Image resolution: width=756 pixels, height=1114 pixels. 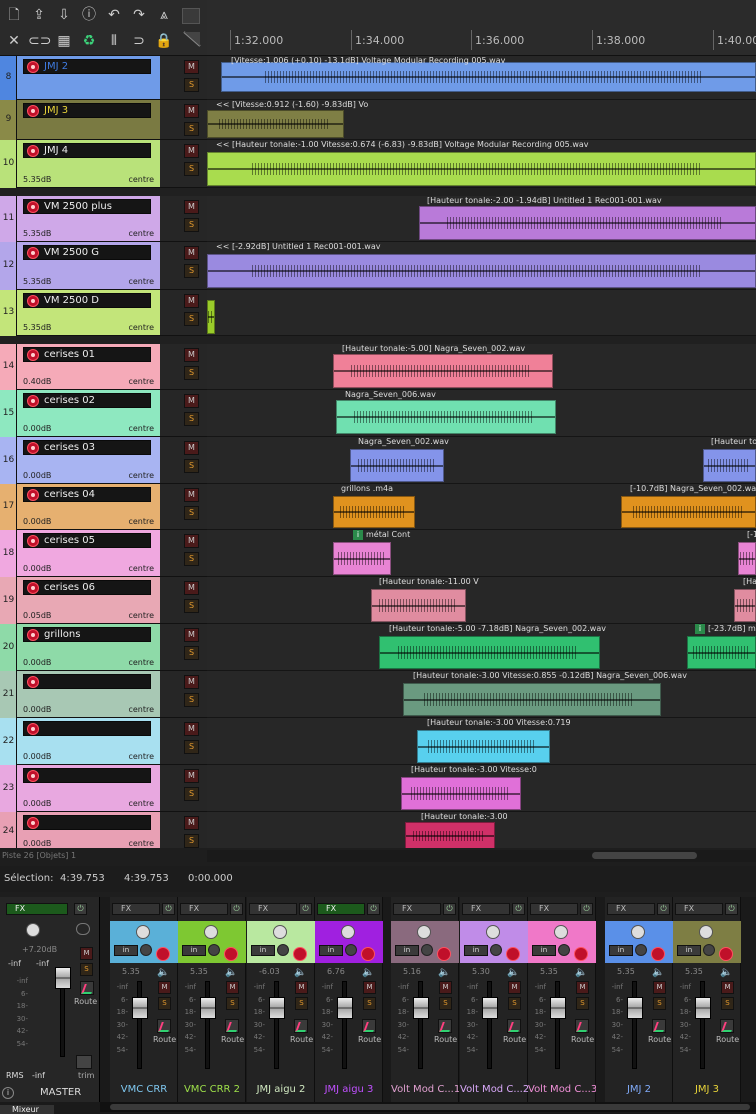 What do you see at coordinates (210, 878) in the screenshot?
I see `selection-length: 0:00.000` at bounding box center [210, 878].